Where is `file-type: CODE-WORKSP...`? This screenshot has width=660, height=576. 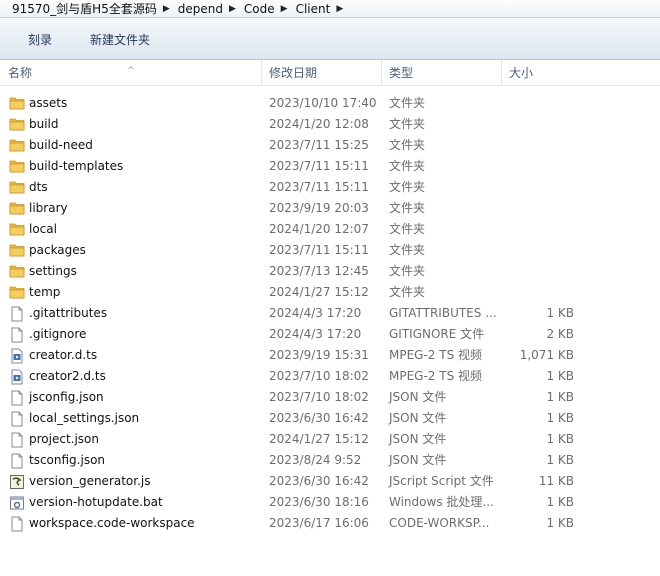
file-type: CODE-WORKSP... is located at coordinates (439, 523).